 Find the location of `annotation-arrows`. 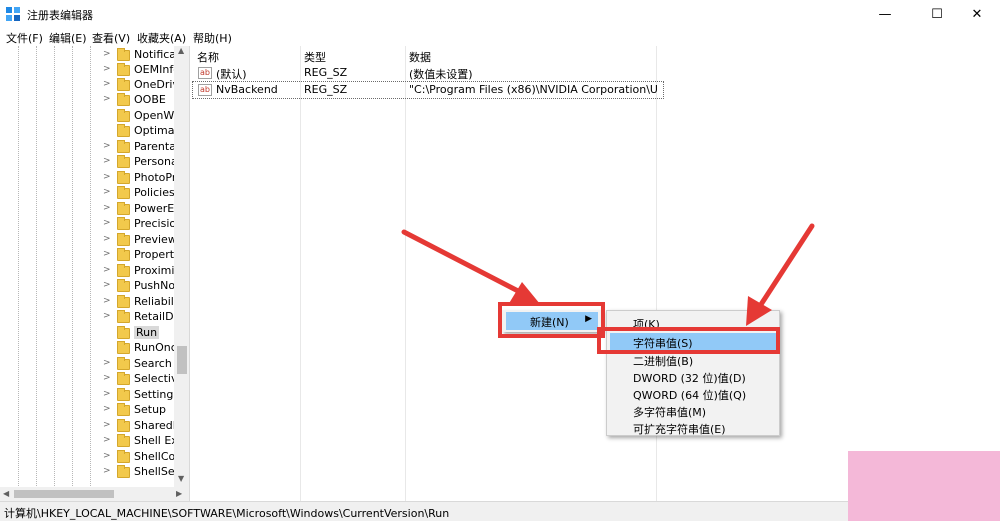

annotation-arrows is located at coordinates (608, 274).